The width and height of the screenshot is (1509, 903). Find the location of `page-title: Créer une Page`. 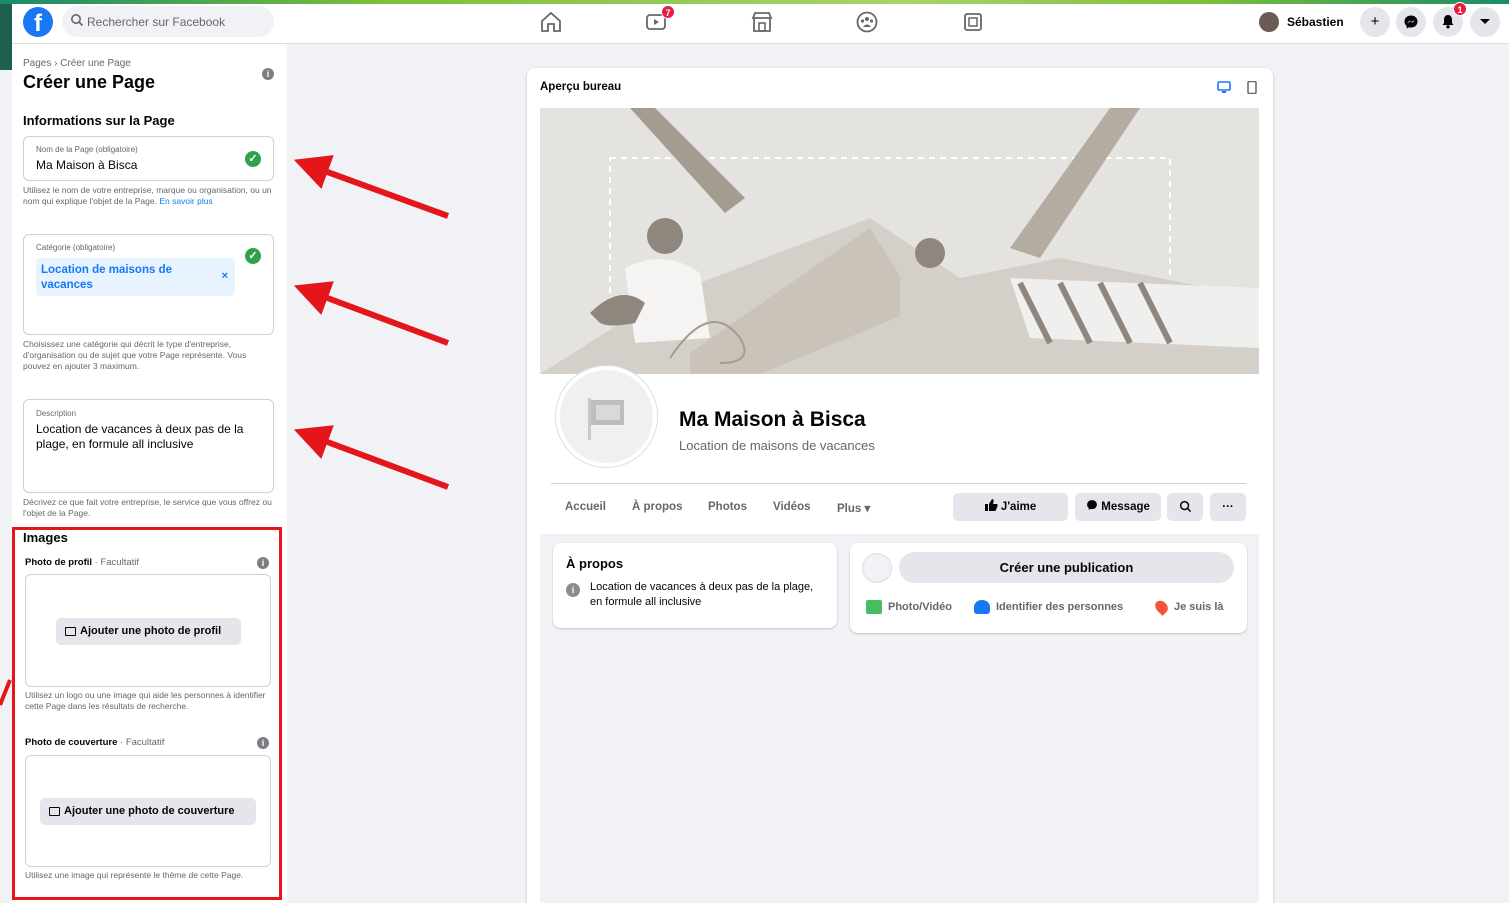

page-title: Créer une Page is located at coordinates (89, 82).